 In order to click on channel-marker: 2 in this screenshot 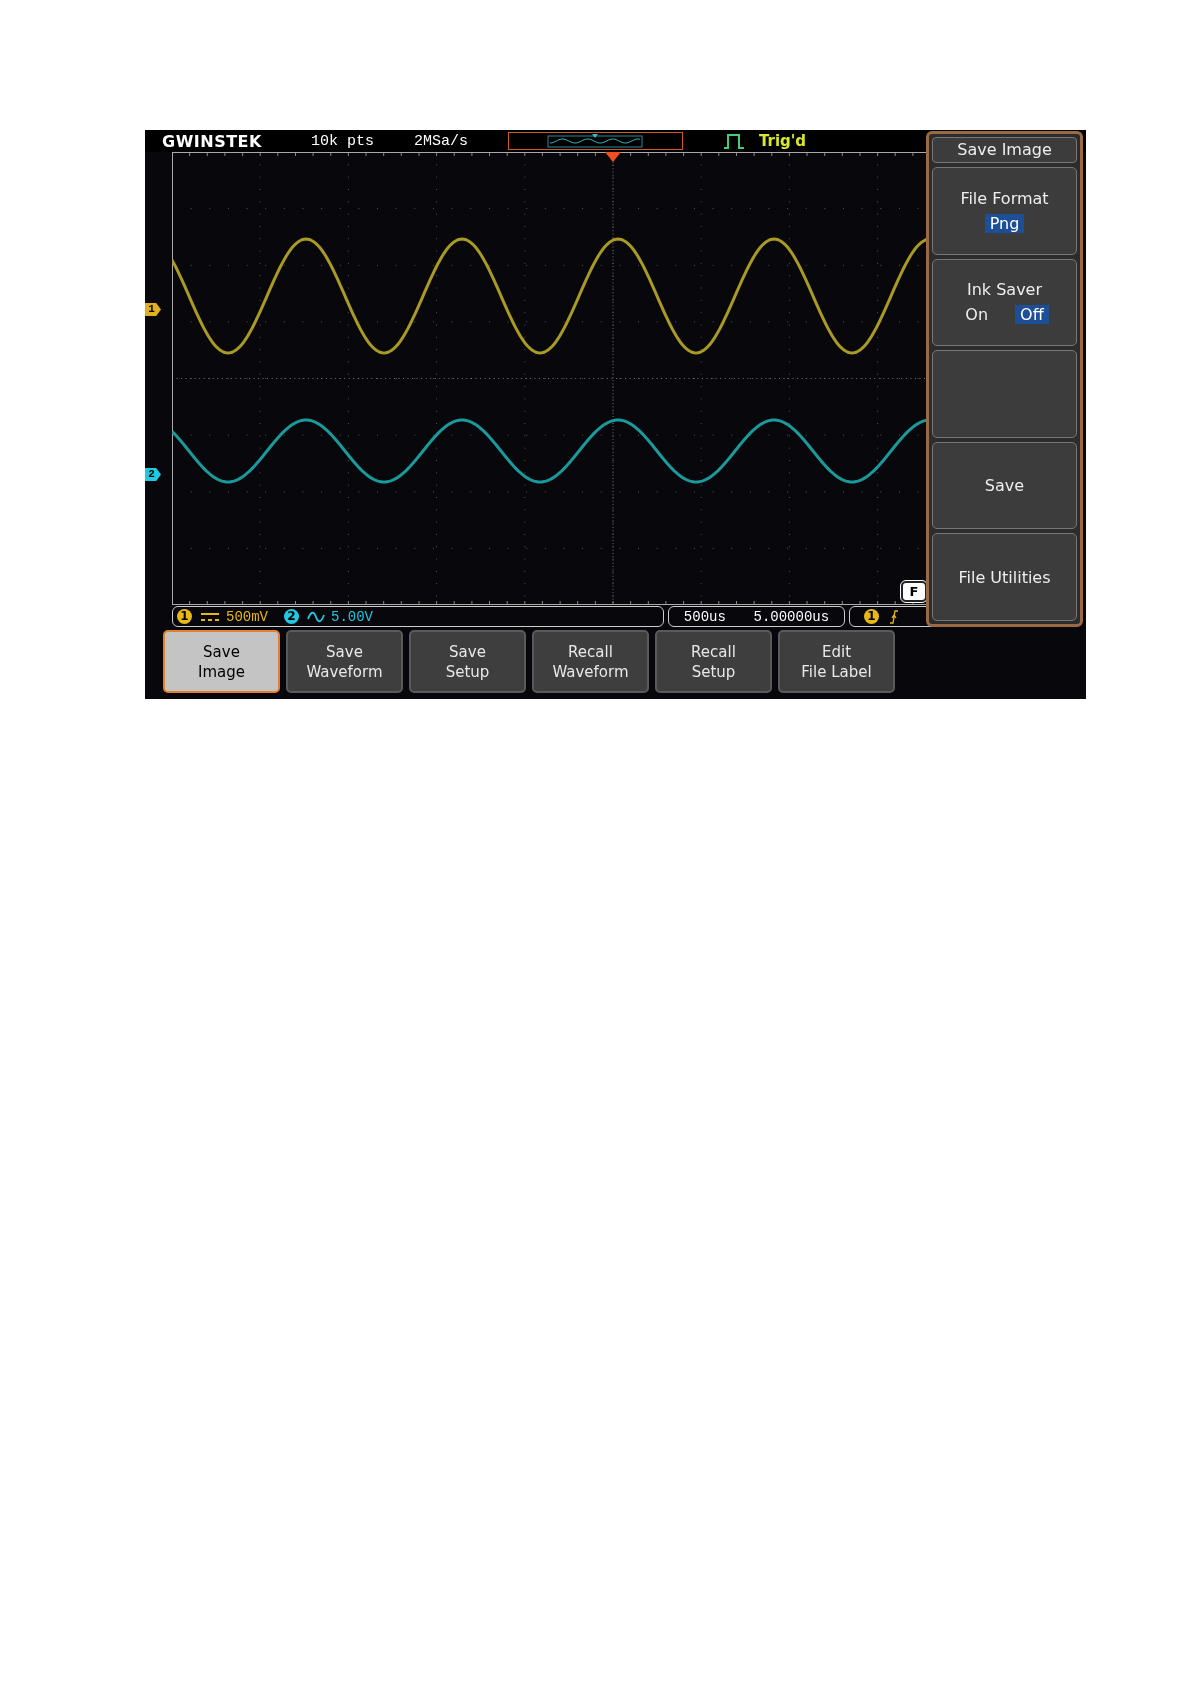, I will do `click(153, 474)`.